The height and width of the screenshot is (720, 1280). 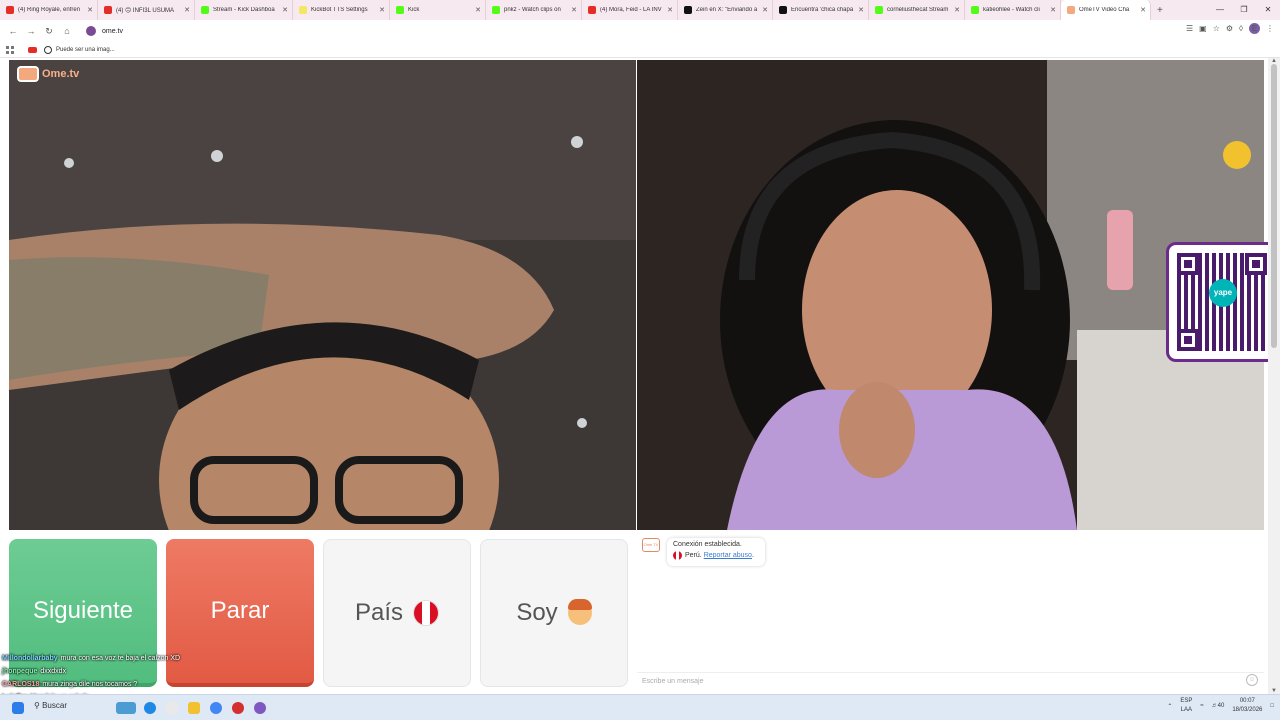 I want to click on stream-chat-user: CARLOS18, so click(x=21, y=684).